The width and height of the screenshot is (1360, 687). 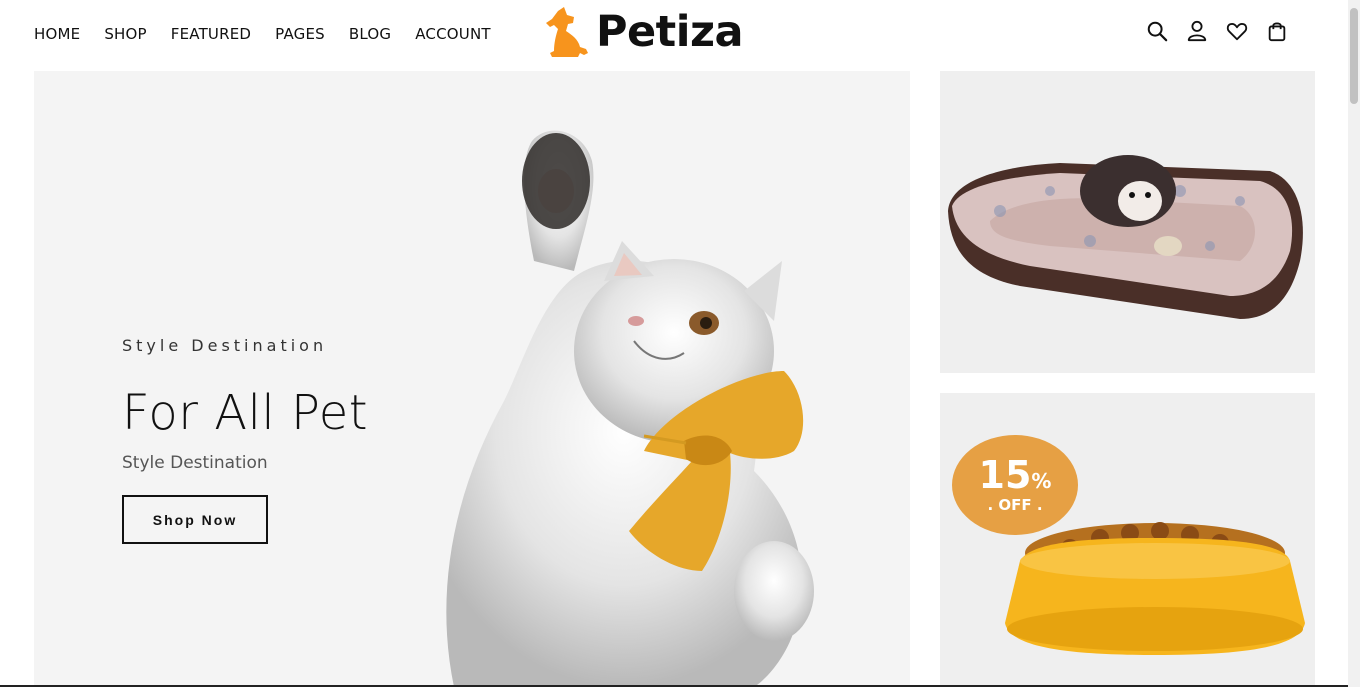 What do you see at coordinates (1015, 505) in the screenshot?
I see `discount-off-label: . OFF .` at bounding box center [1015, 505].